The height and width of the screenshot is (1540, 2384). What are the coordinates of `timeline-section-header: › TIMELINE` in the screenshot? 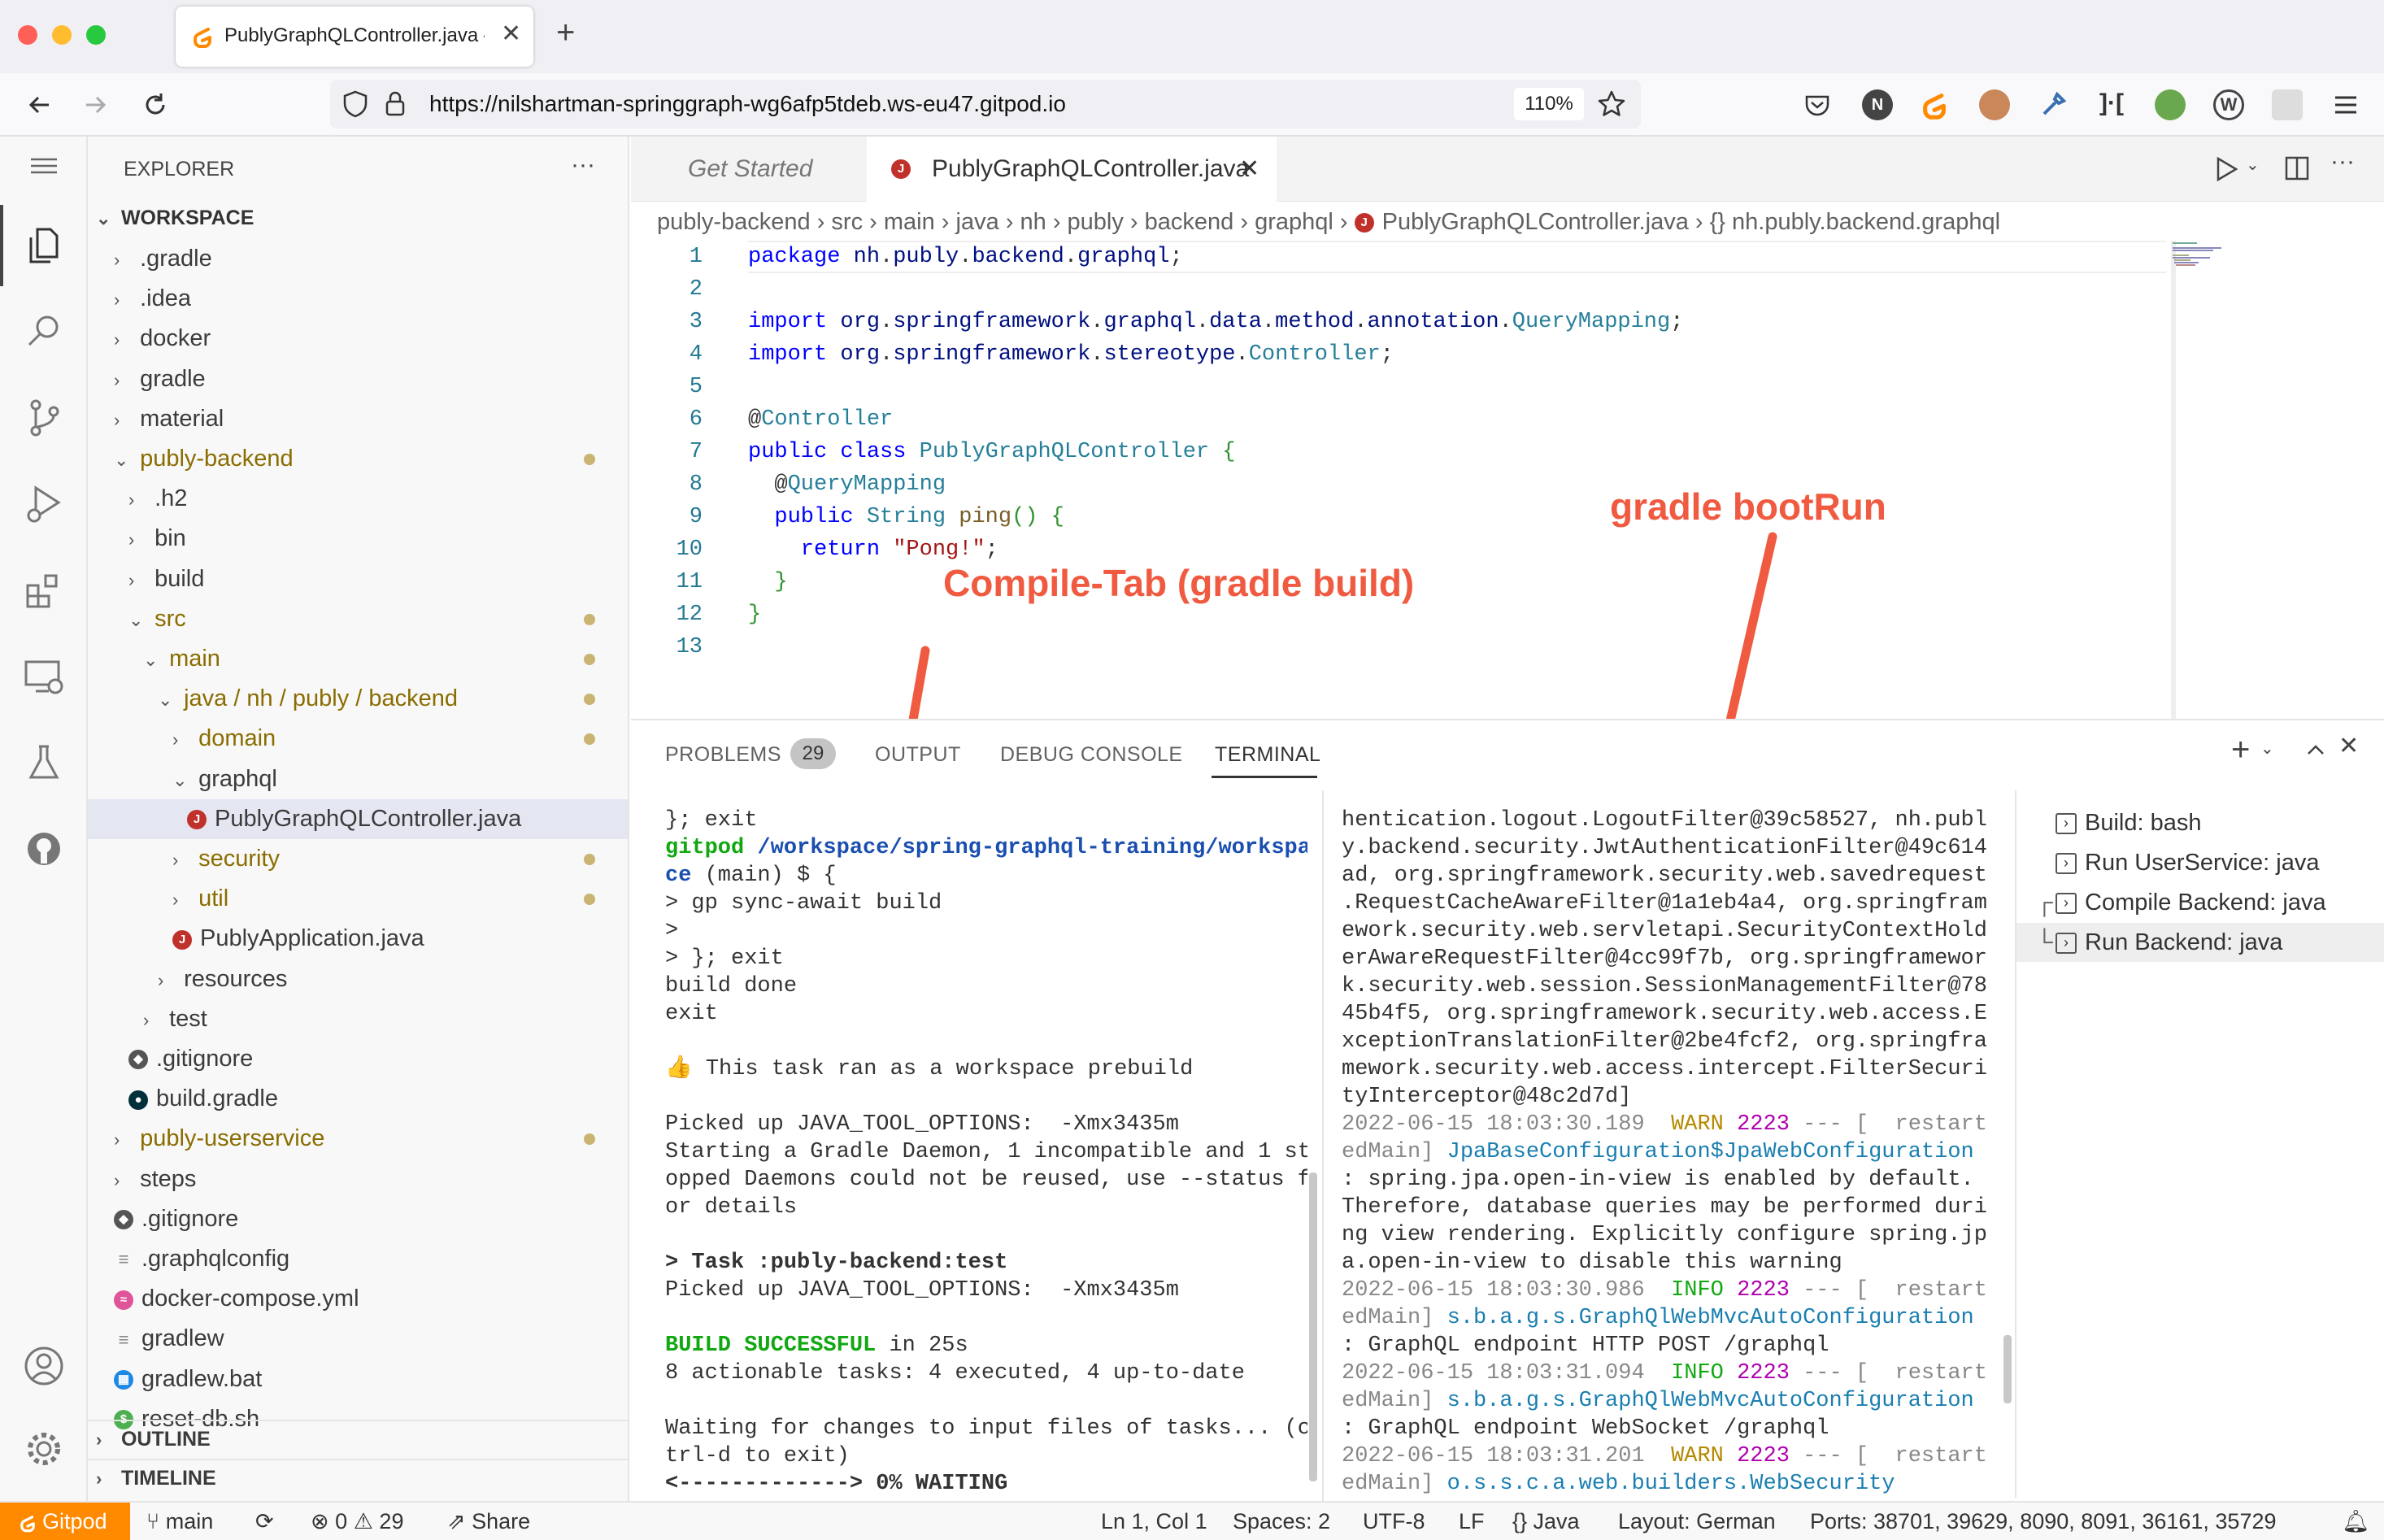 It's located at (358, 1478).